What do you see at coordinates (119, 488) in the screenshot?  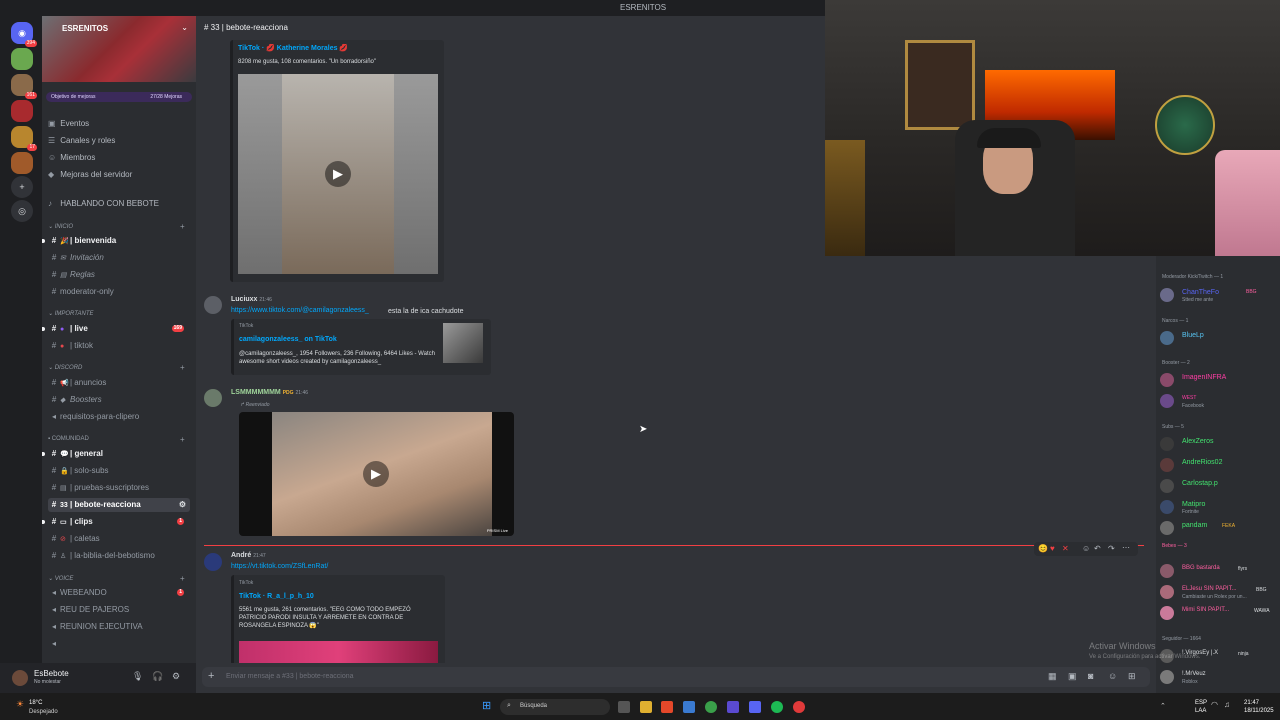 I see `channel-pruebas: # ▤ | pruebas-suscriptores` at bounding box center [119, 488].